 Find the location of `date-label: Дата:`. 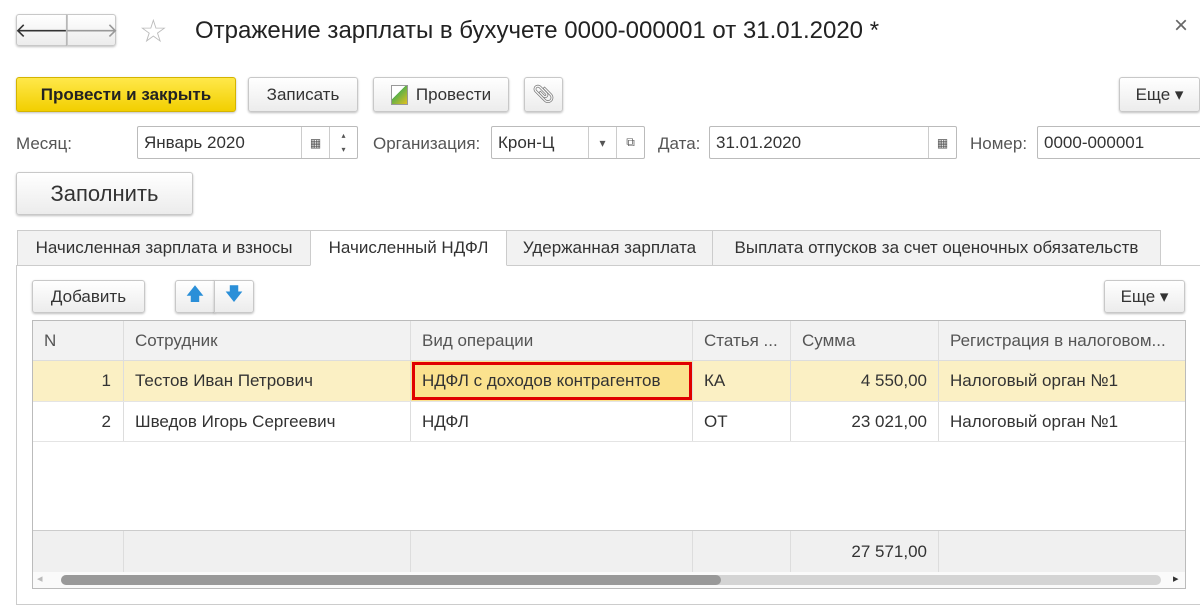

date-label: Дата: is located at coordinates (679, 143).